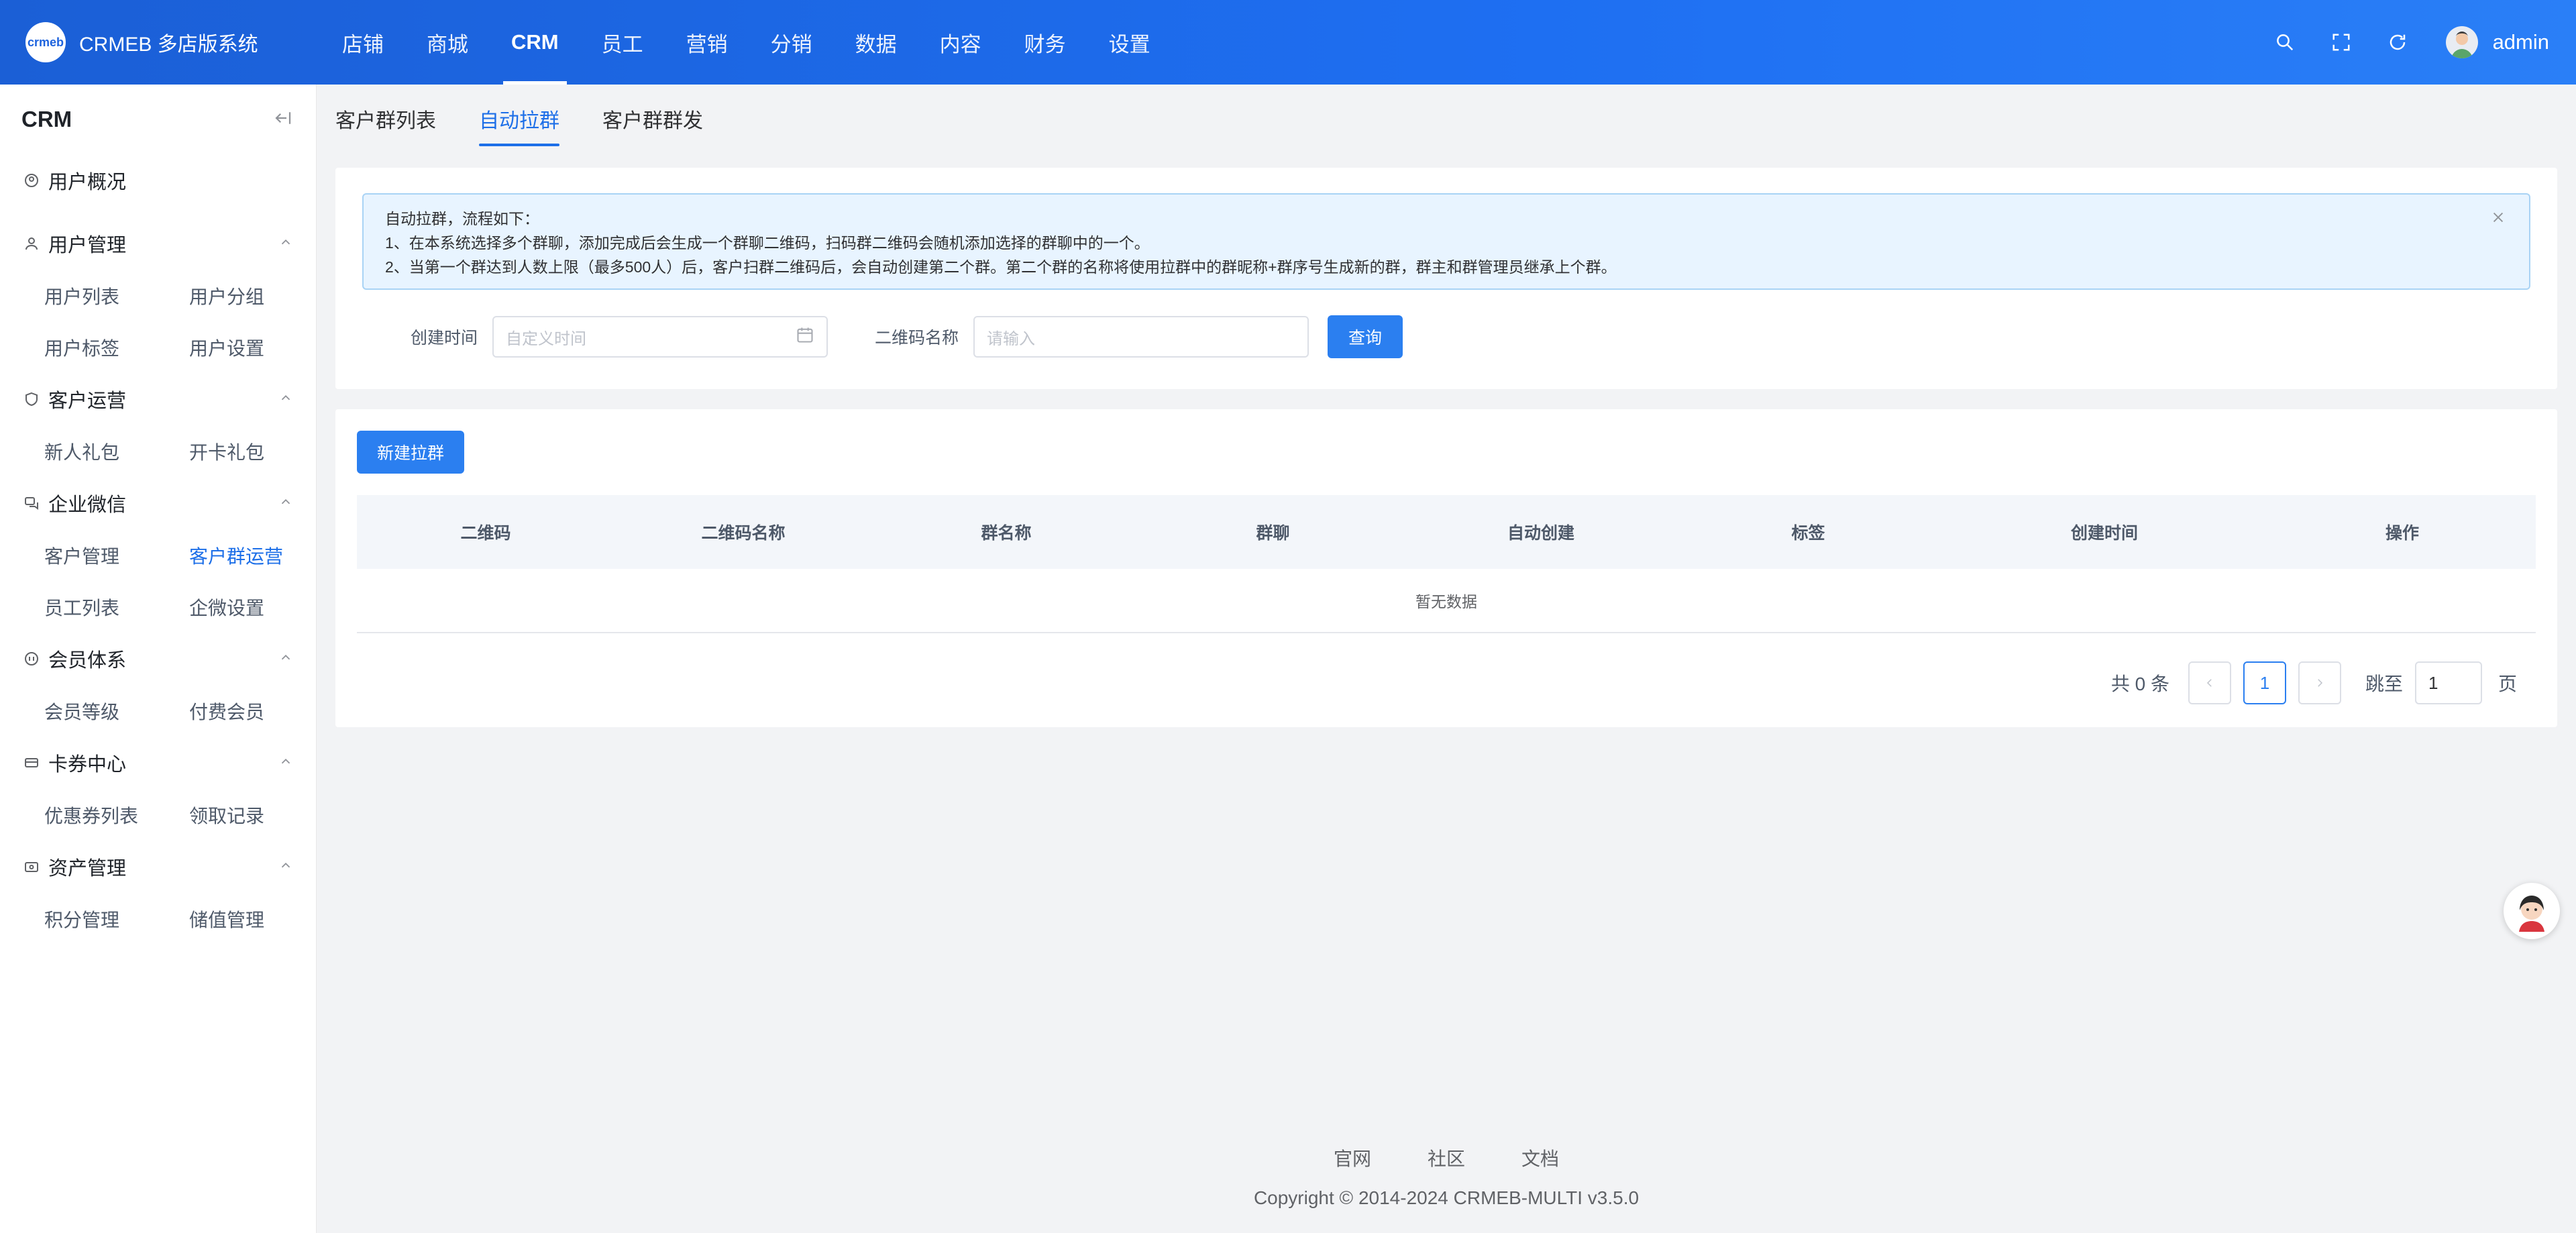 This screenshot has width=2576, height=1233. What do you see at coordinates (2209, 683) in the screenshot?
I see `prev-page-button` at bounding box center [2209, 683].